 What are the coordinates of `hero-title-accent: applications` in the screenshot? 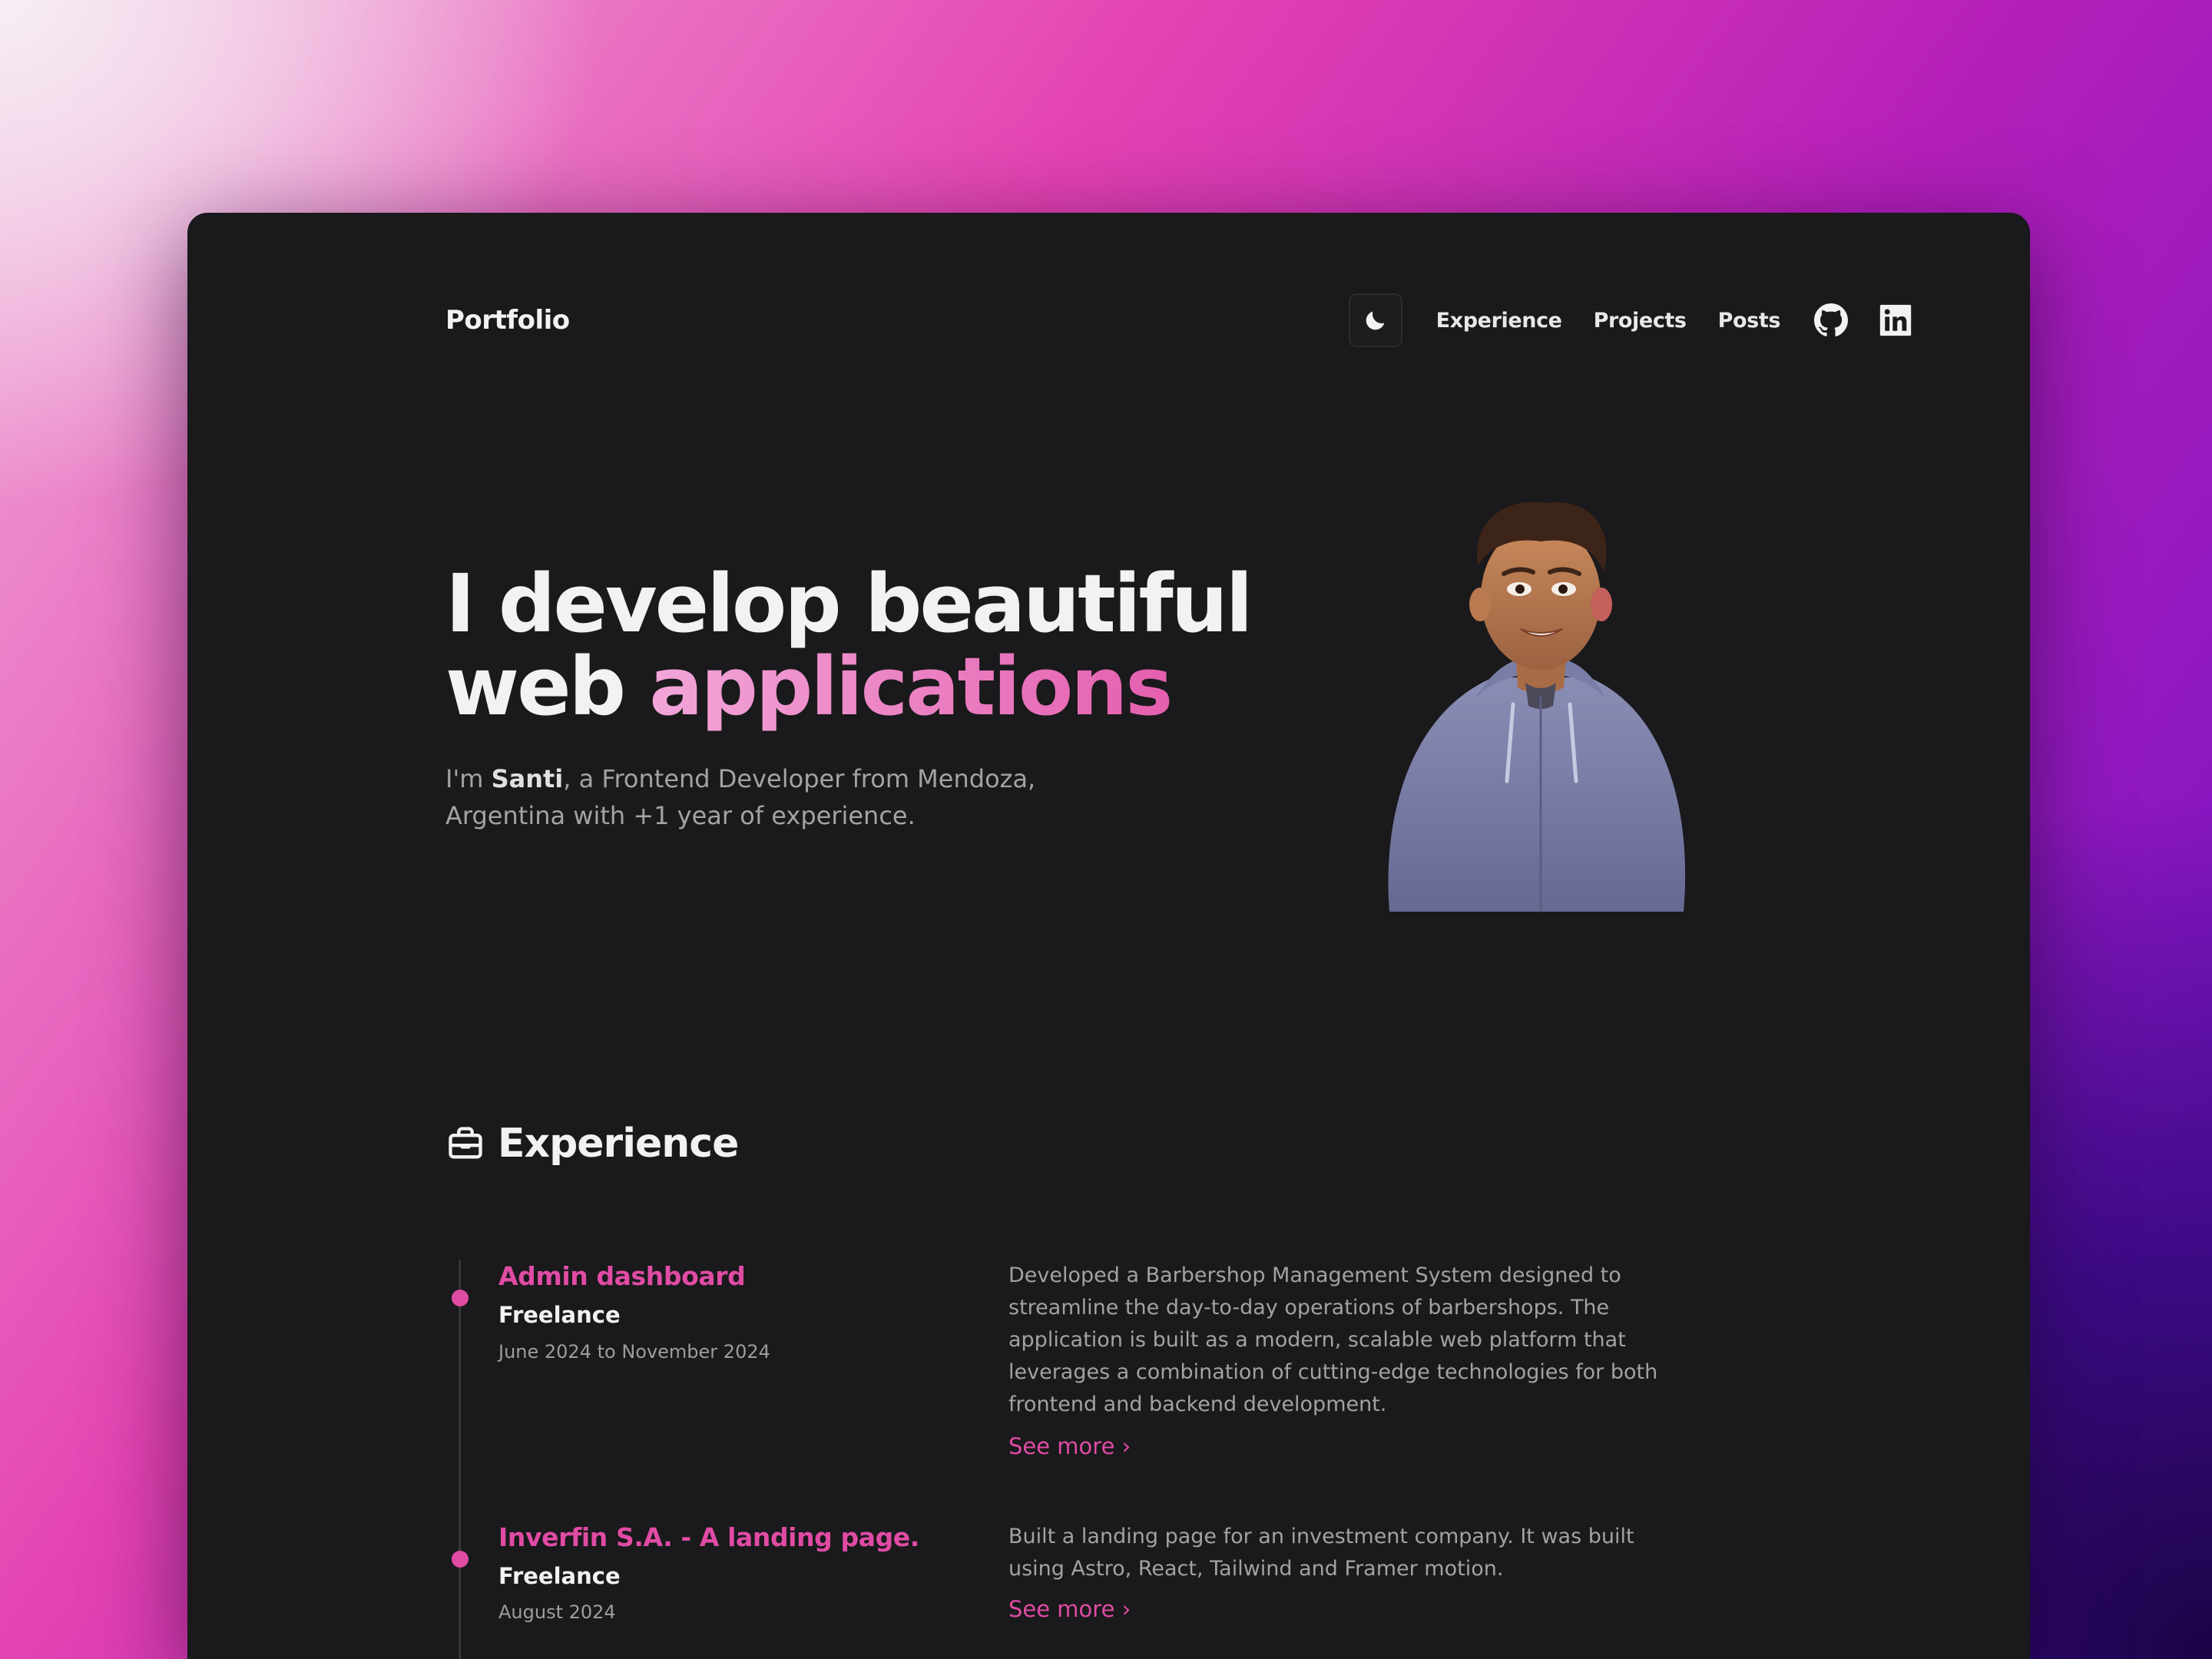 It's located at (911, 686).